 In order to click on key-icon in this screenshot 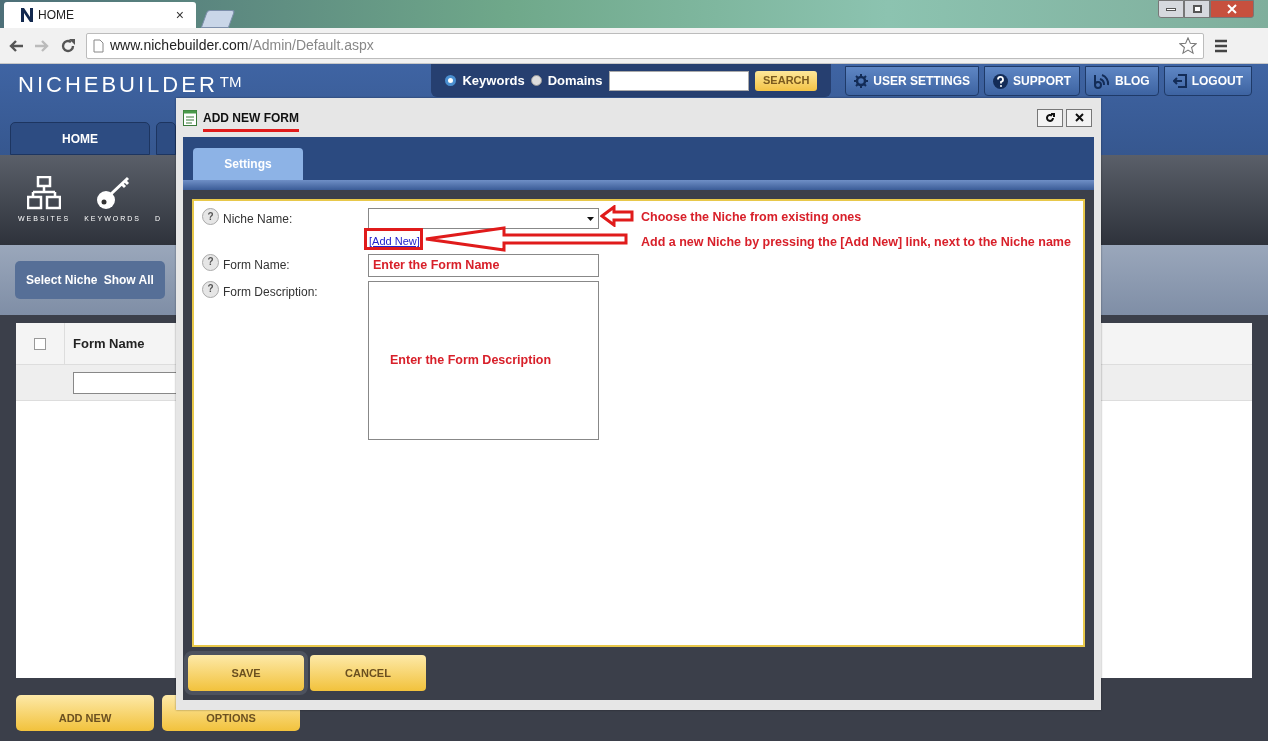, I will do `click(112, 192)`.